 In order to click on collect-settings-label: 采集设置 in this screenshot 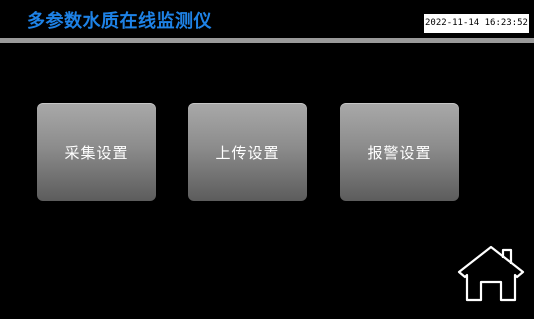, I will do `click(96, 152)`.